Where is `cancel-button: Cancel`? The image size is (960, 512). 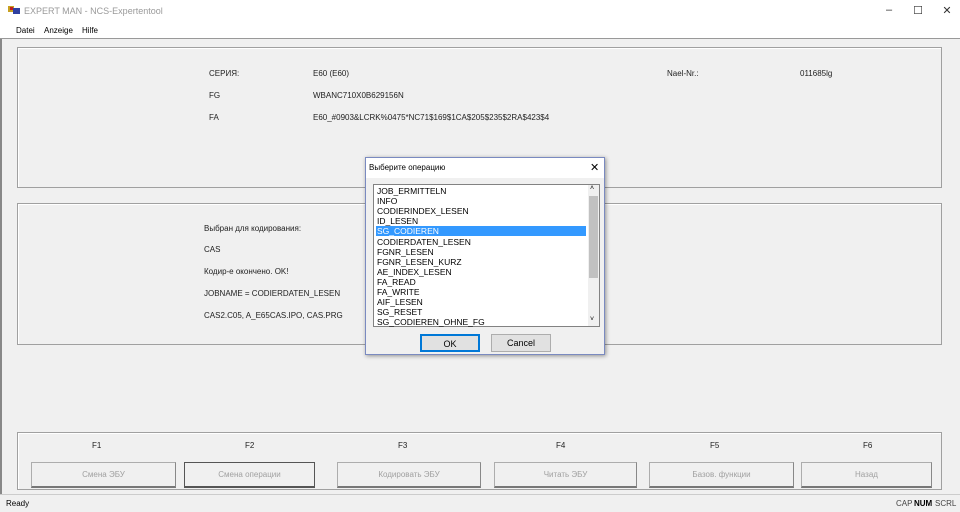
cancel-button: Cancel is located at coordinates (521, 343).